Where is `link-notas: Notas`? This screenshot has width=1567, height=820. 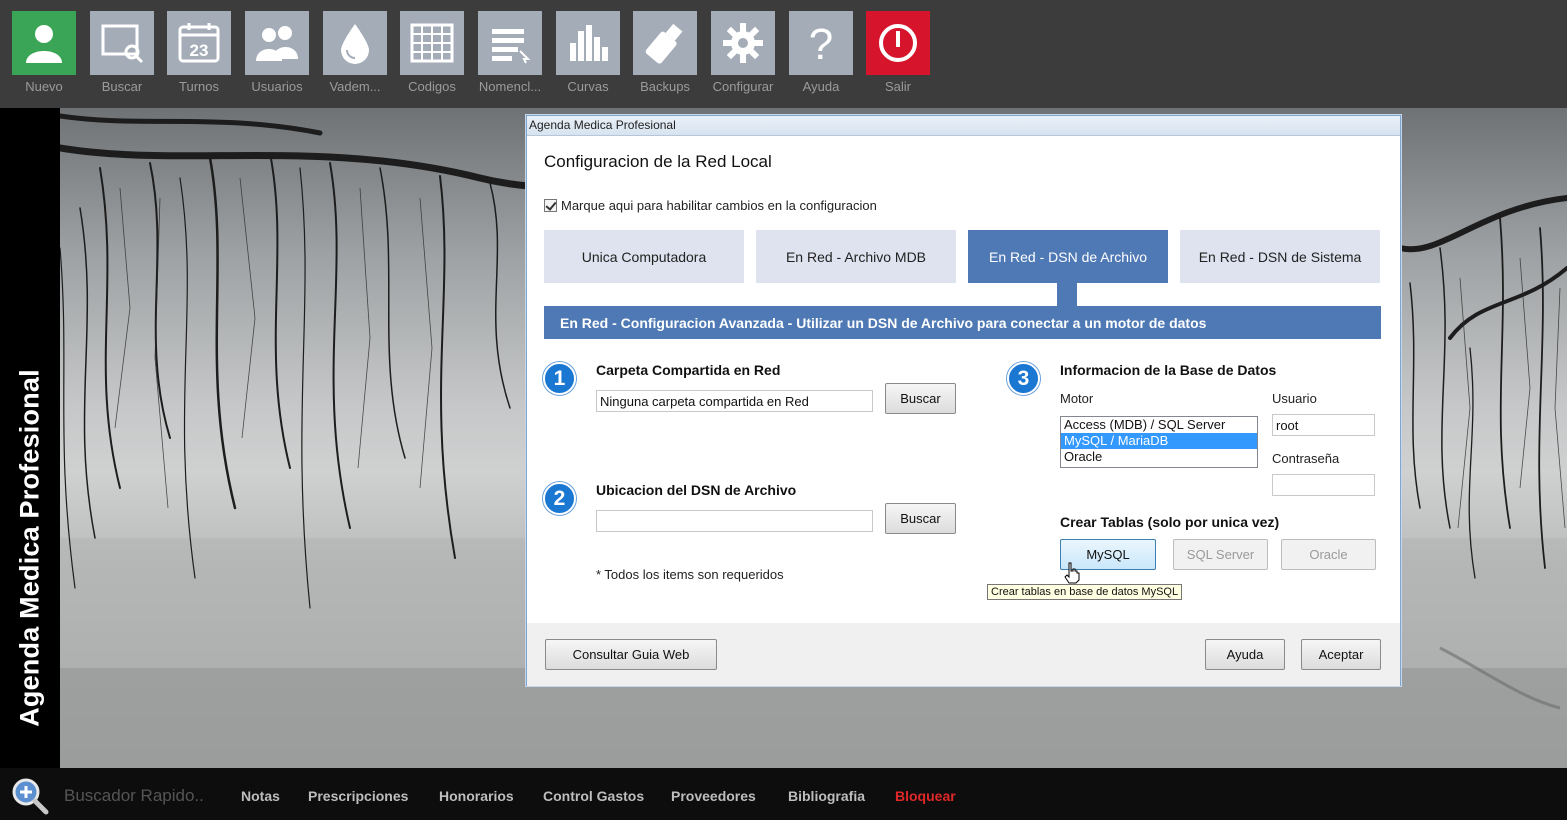
link-notas: Notas is located at coordinates (260, 796).